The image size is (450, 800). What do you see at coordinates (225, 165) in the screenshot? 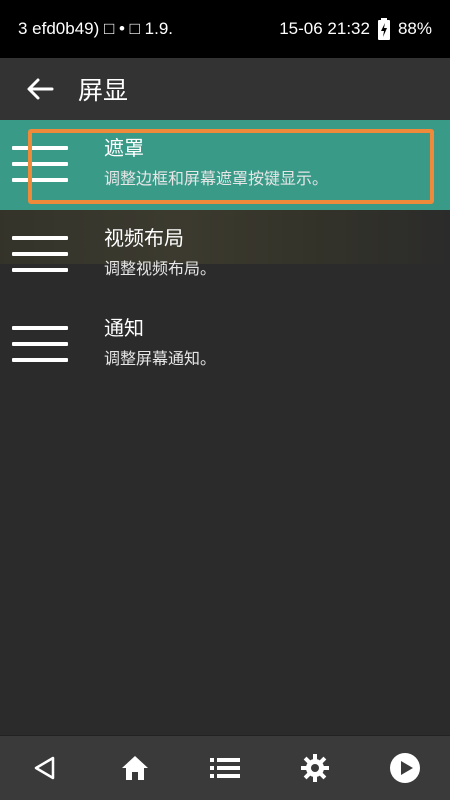
I see `list-item-mask: 遮罩 调整边框和屏幕遮罩按键显示。` at bounding box center [225, 165].